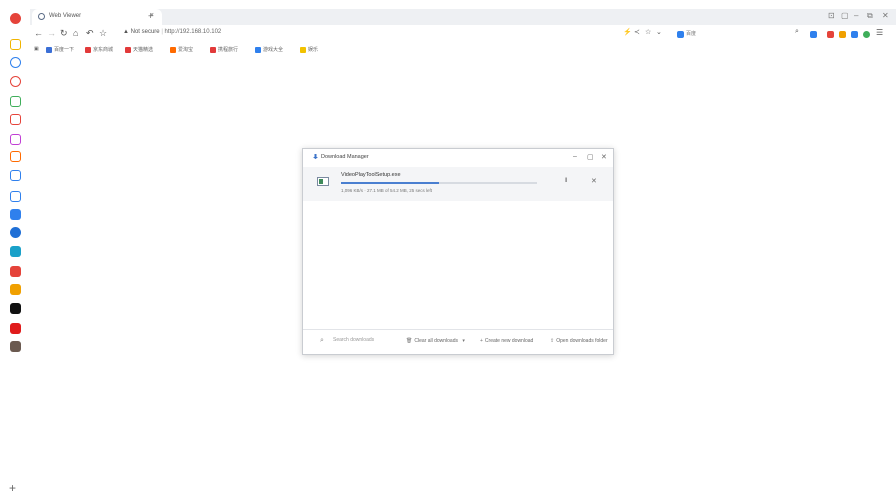  I want to click on maximize-button: ⧉, so click(870, 16).